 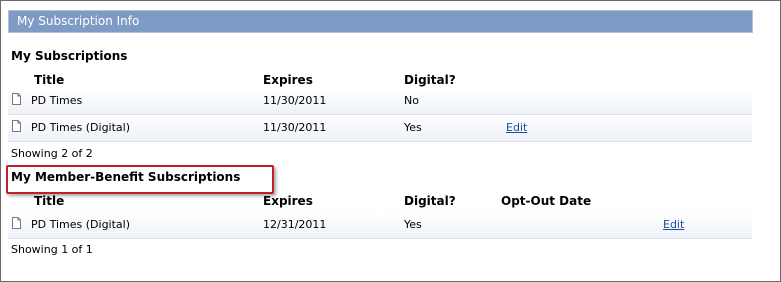 I want to click on table-row: PD Times (Digital) 12/31/2011 Yes Edit, so click(x=380, y=225).